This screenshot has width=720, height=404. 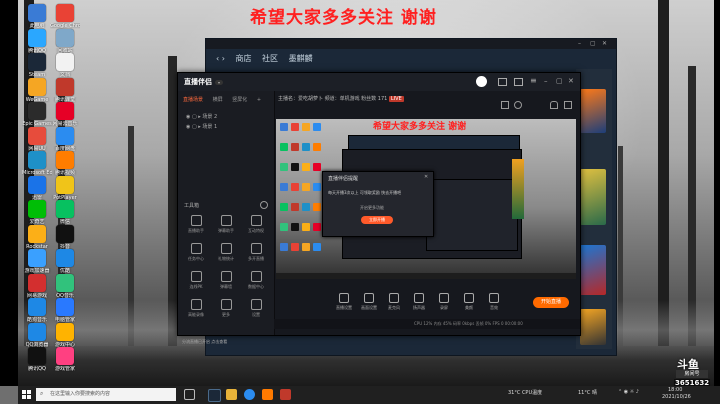 I want to click on bottom-tool: 美颜, so click(x=469, y=302).